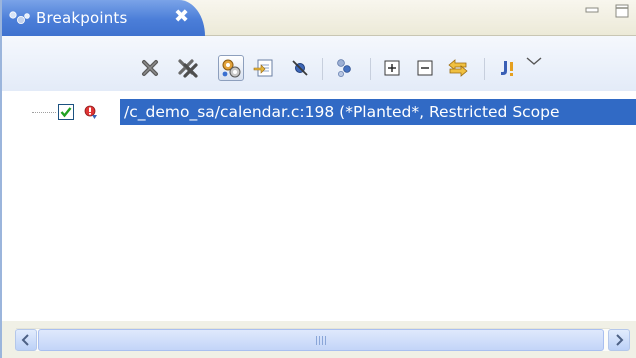  What do you see at coordinates (26, 340) in the screenshot?
I see `scroll-left-arrow-icon` at bounding box center [26, 340].